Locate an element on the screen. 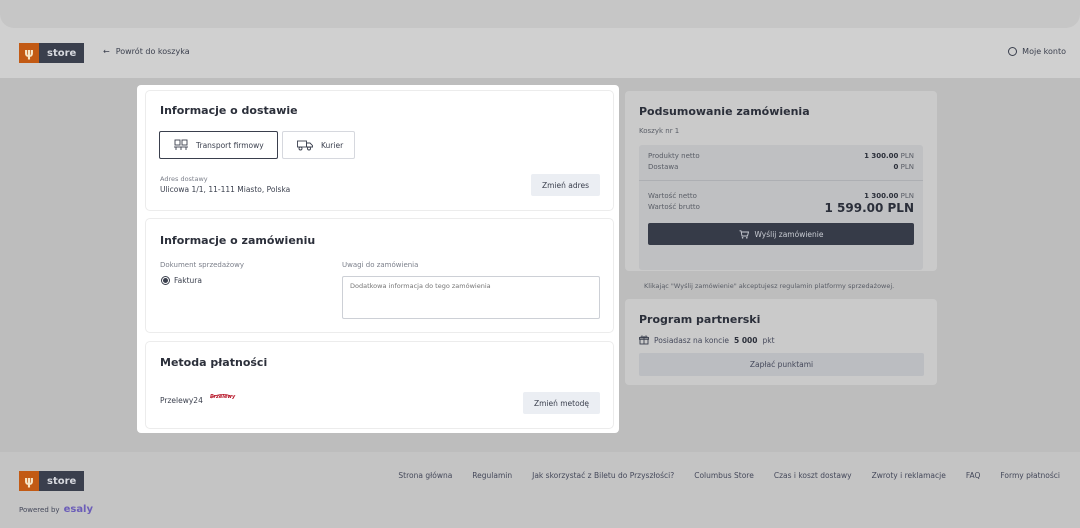 This screenshot has width=1080, height=528. cart-number-label: Koszyk nr 1 is located at coordinates (659, 131).